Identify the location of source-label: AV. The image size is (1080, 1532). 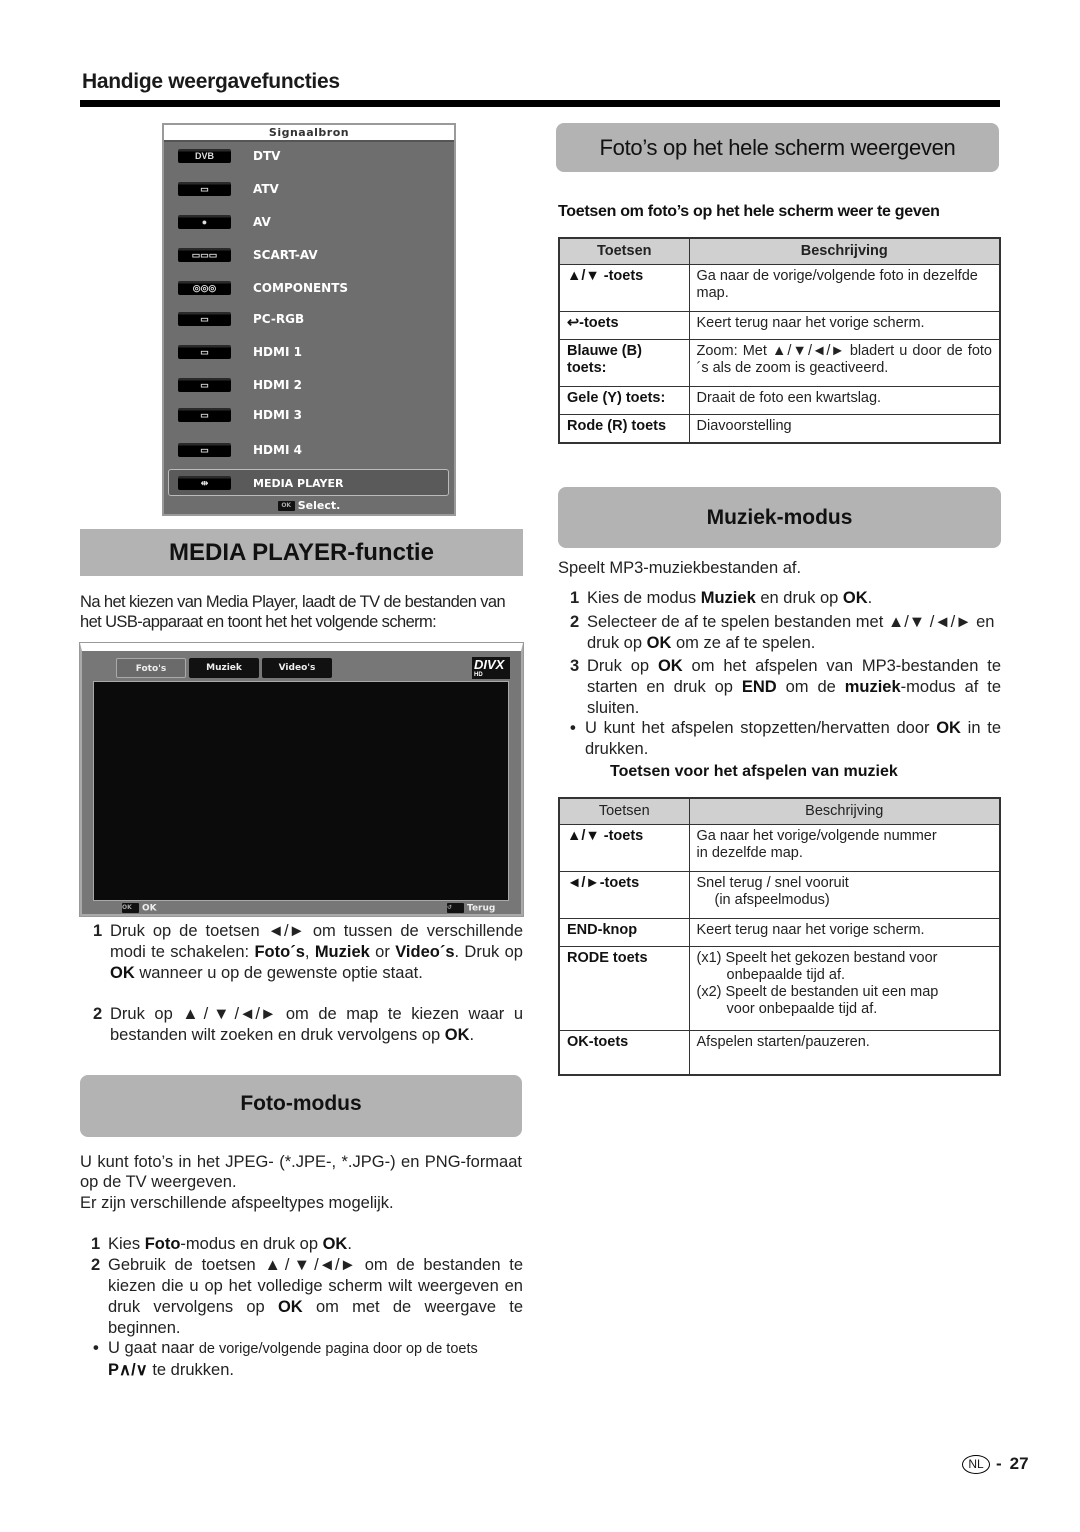
(262, 222).